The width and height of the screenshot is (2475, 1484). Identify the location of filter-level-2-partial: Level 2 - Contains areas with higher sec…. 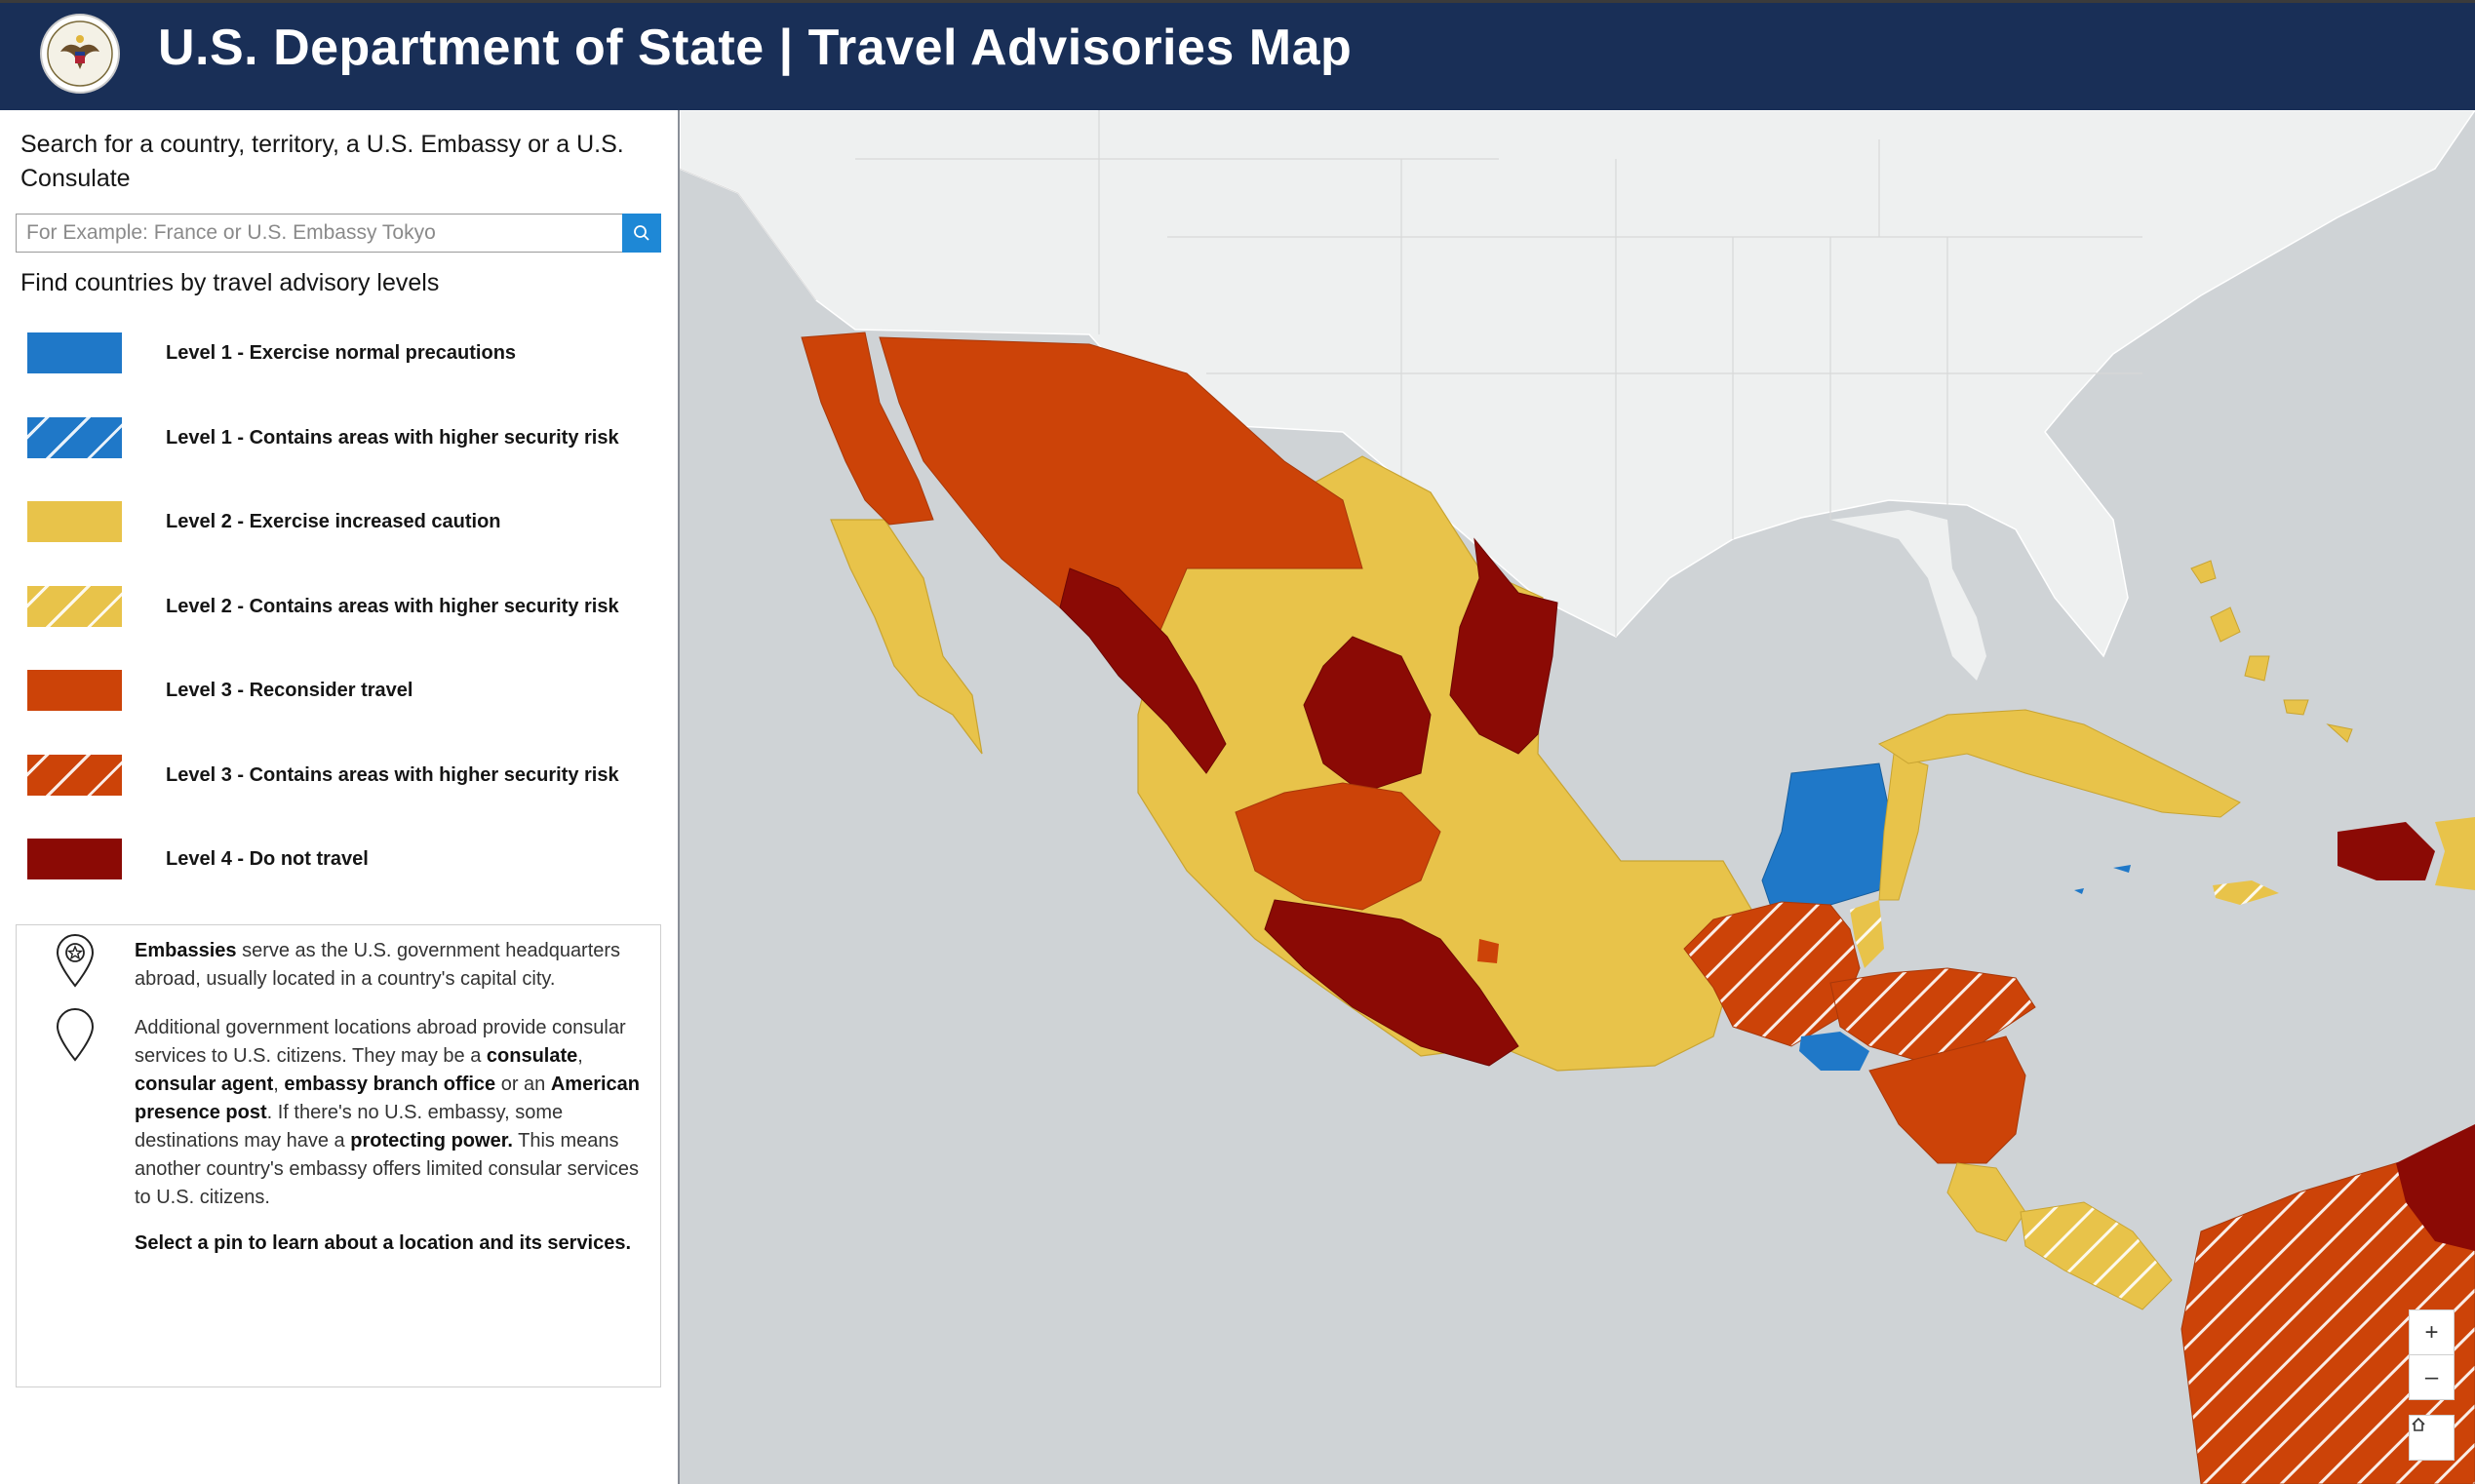
(339, 628).